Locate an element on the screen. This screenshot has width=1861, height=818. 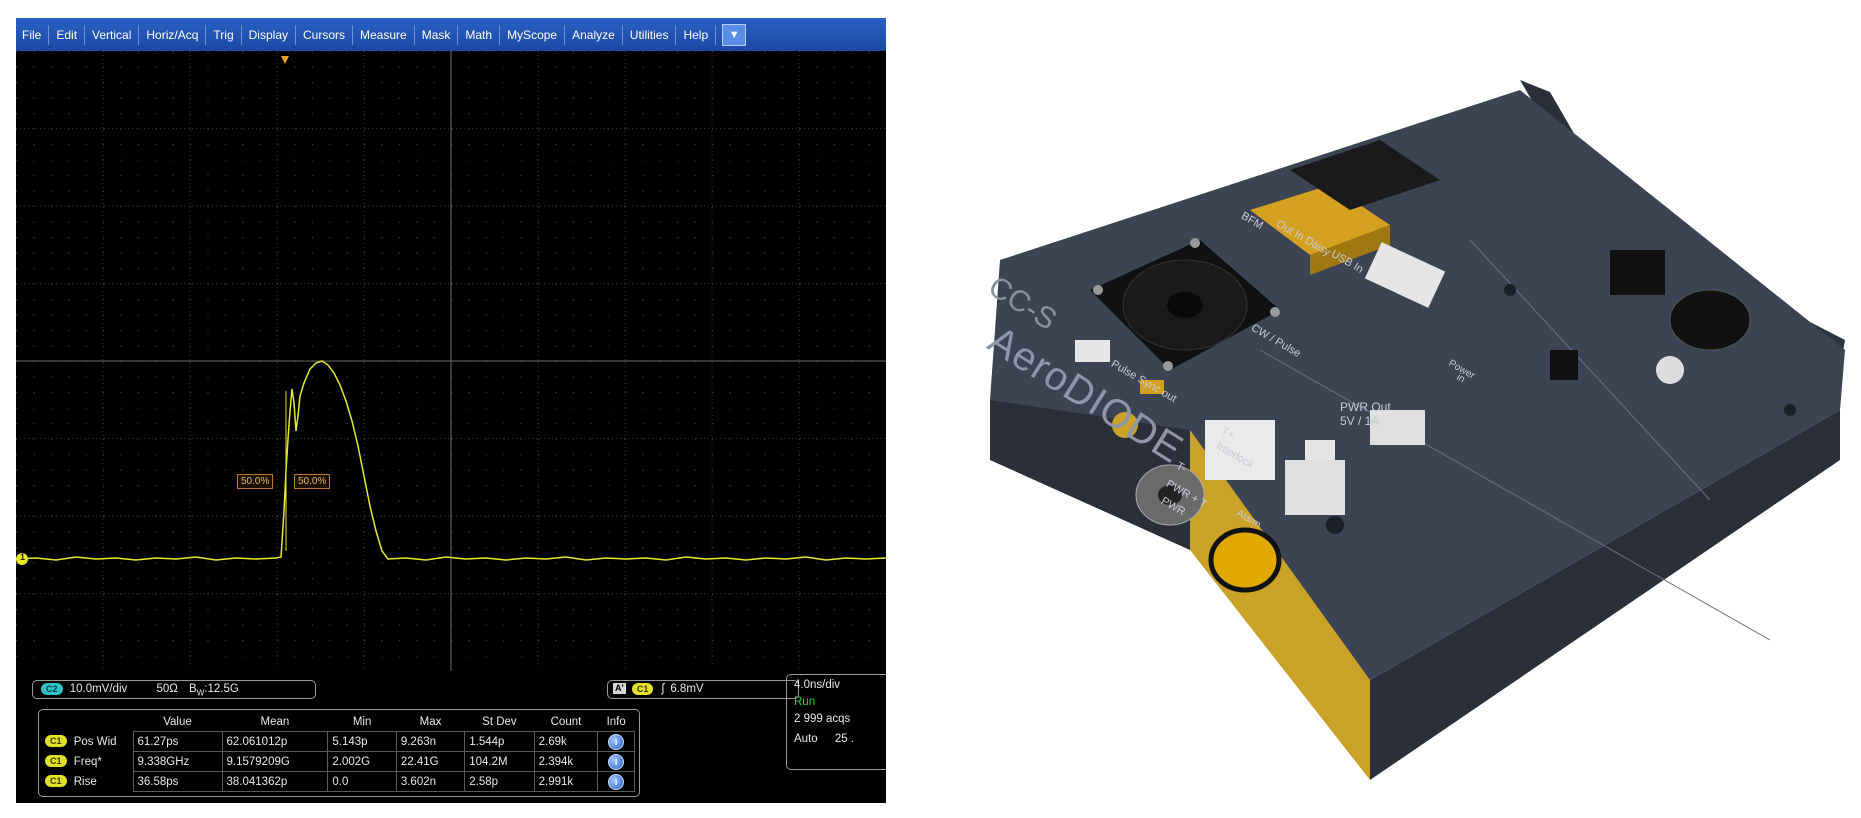
power-jack is located at coordinates (1710, 320).